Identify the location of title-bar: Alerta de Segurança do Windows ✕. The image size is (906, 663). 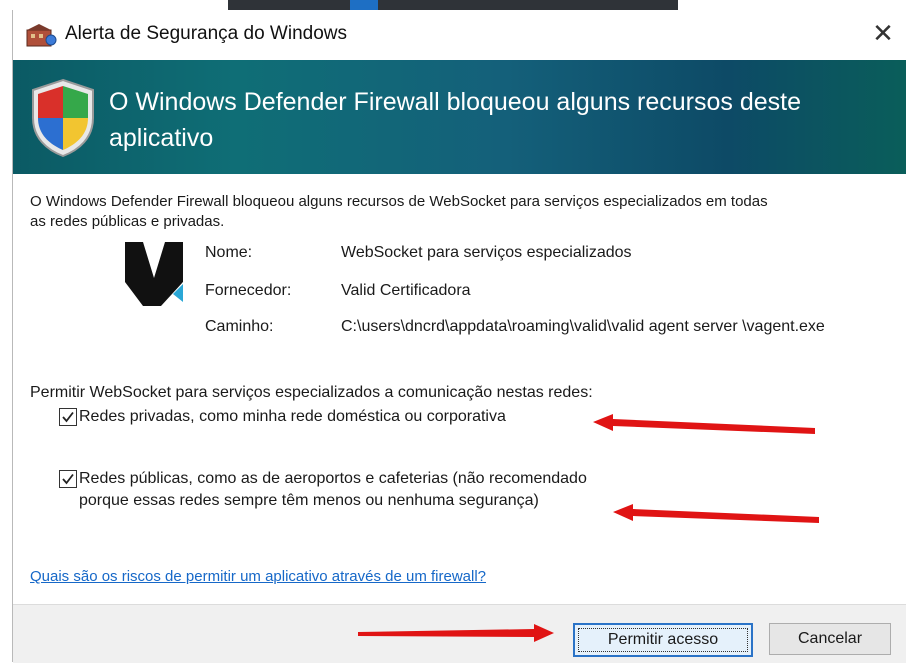
(459, 35).